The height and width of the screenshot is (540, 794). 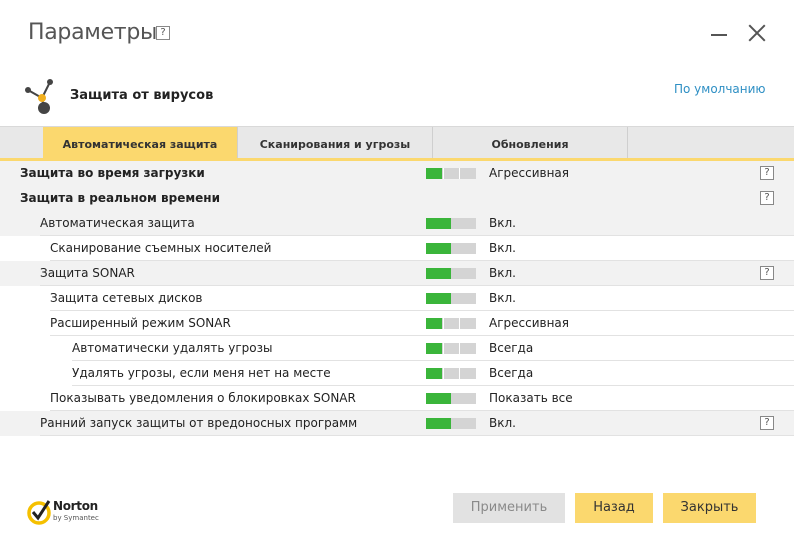 I want to click on setting-label: Защита в реальном времени, so click(x=120, y=198).